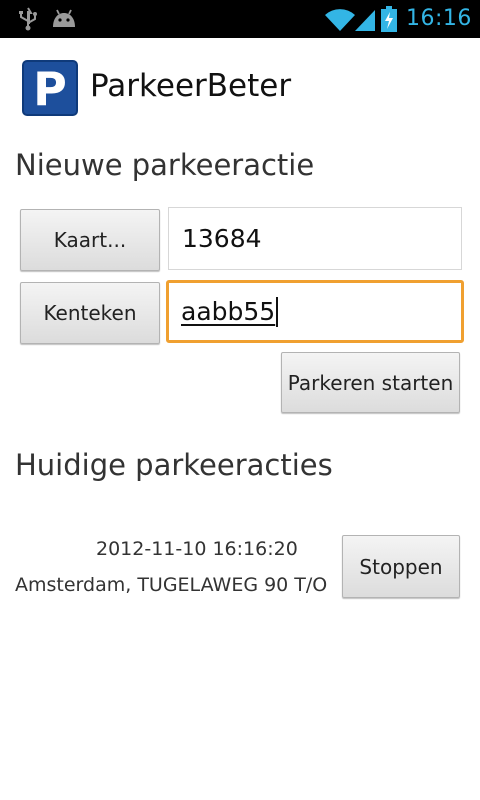  I want to click on text-cursor, so click(277, 311).